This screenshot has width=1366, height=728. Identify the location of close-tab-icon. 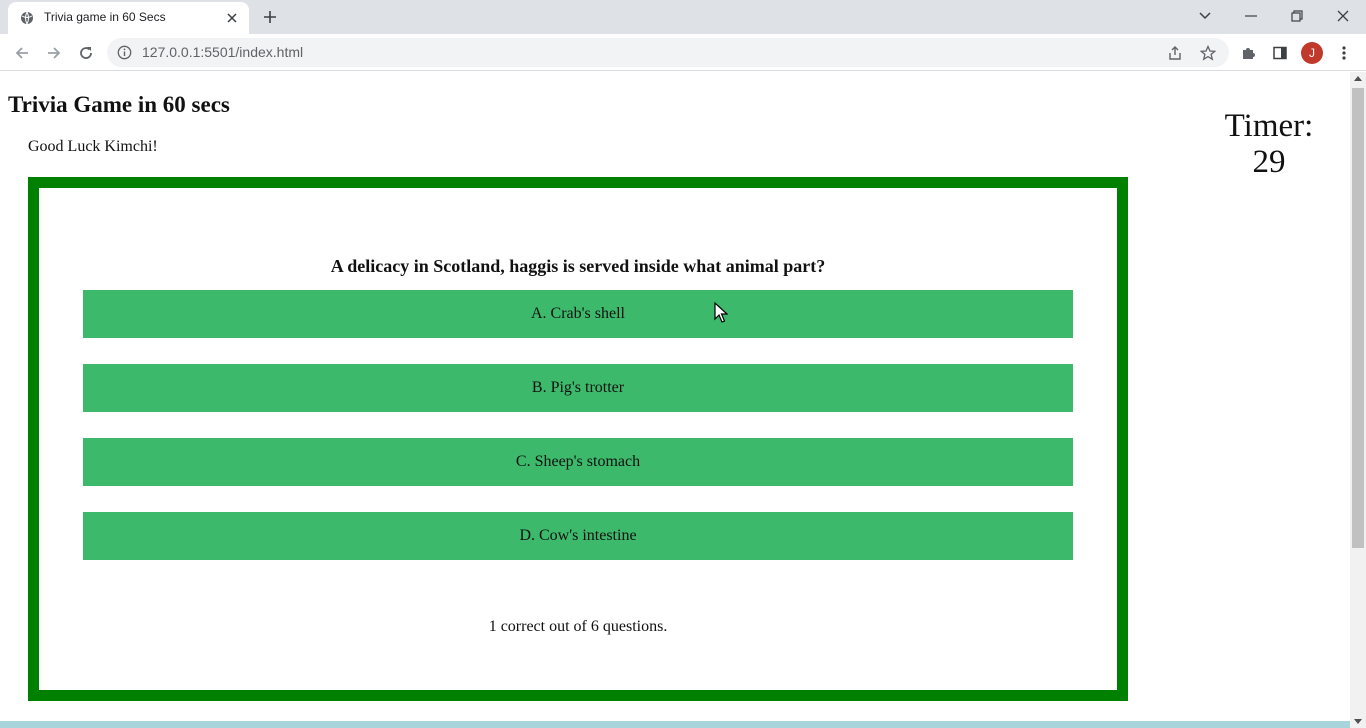
(232, 18).